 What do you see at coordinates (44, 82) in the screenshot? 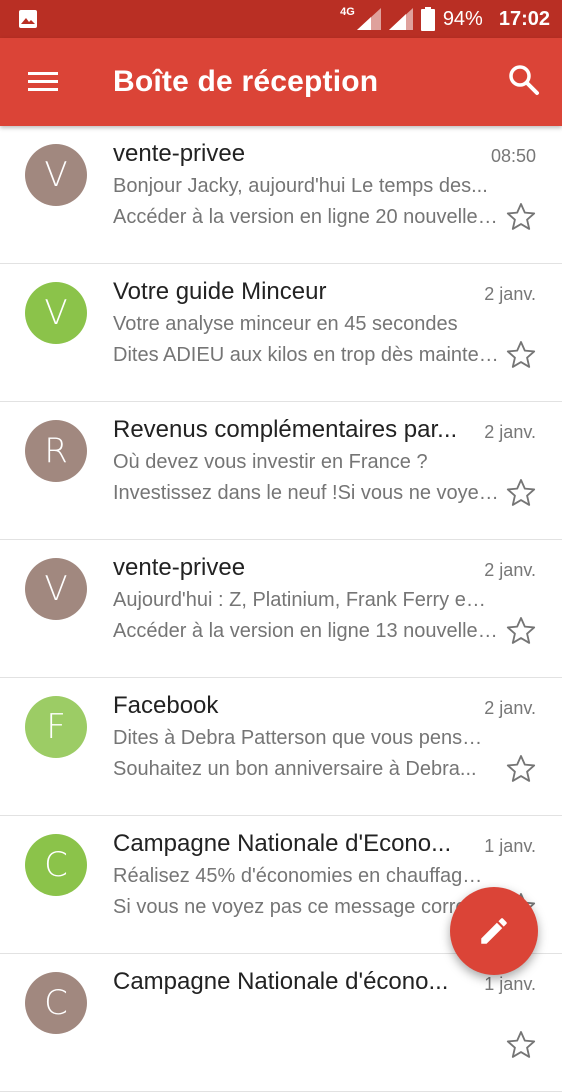
I see `menu-icon` at bounding box center [44, 82].